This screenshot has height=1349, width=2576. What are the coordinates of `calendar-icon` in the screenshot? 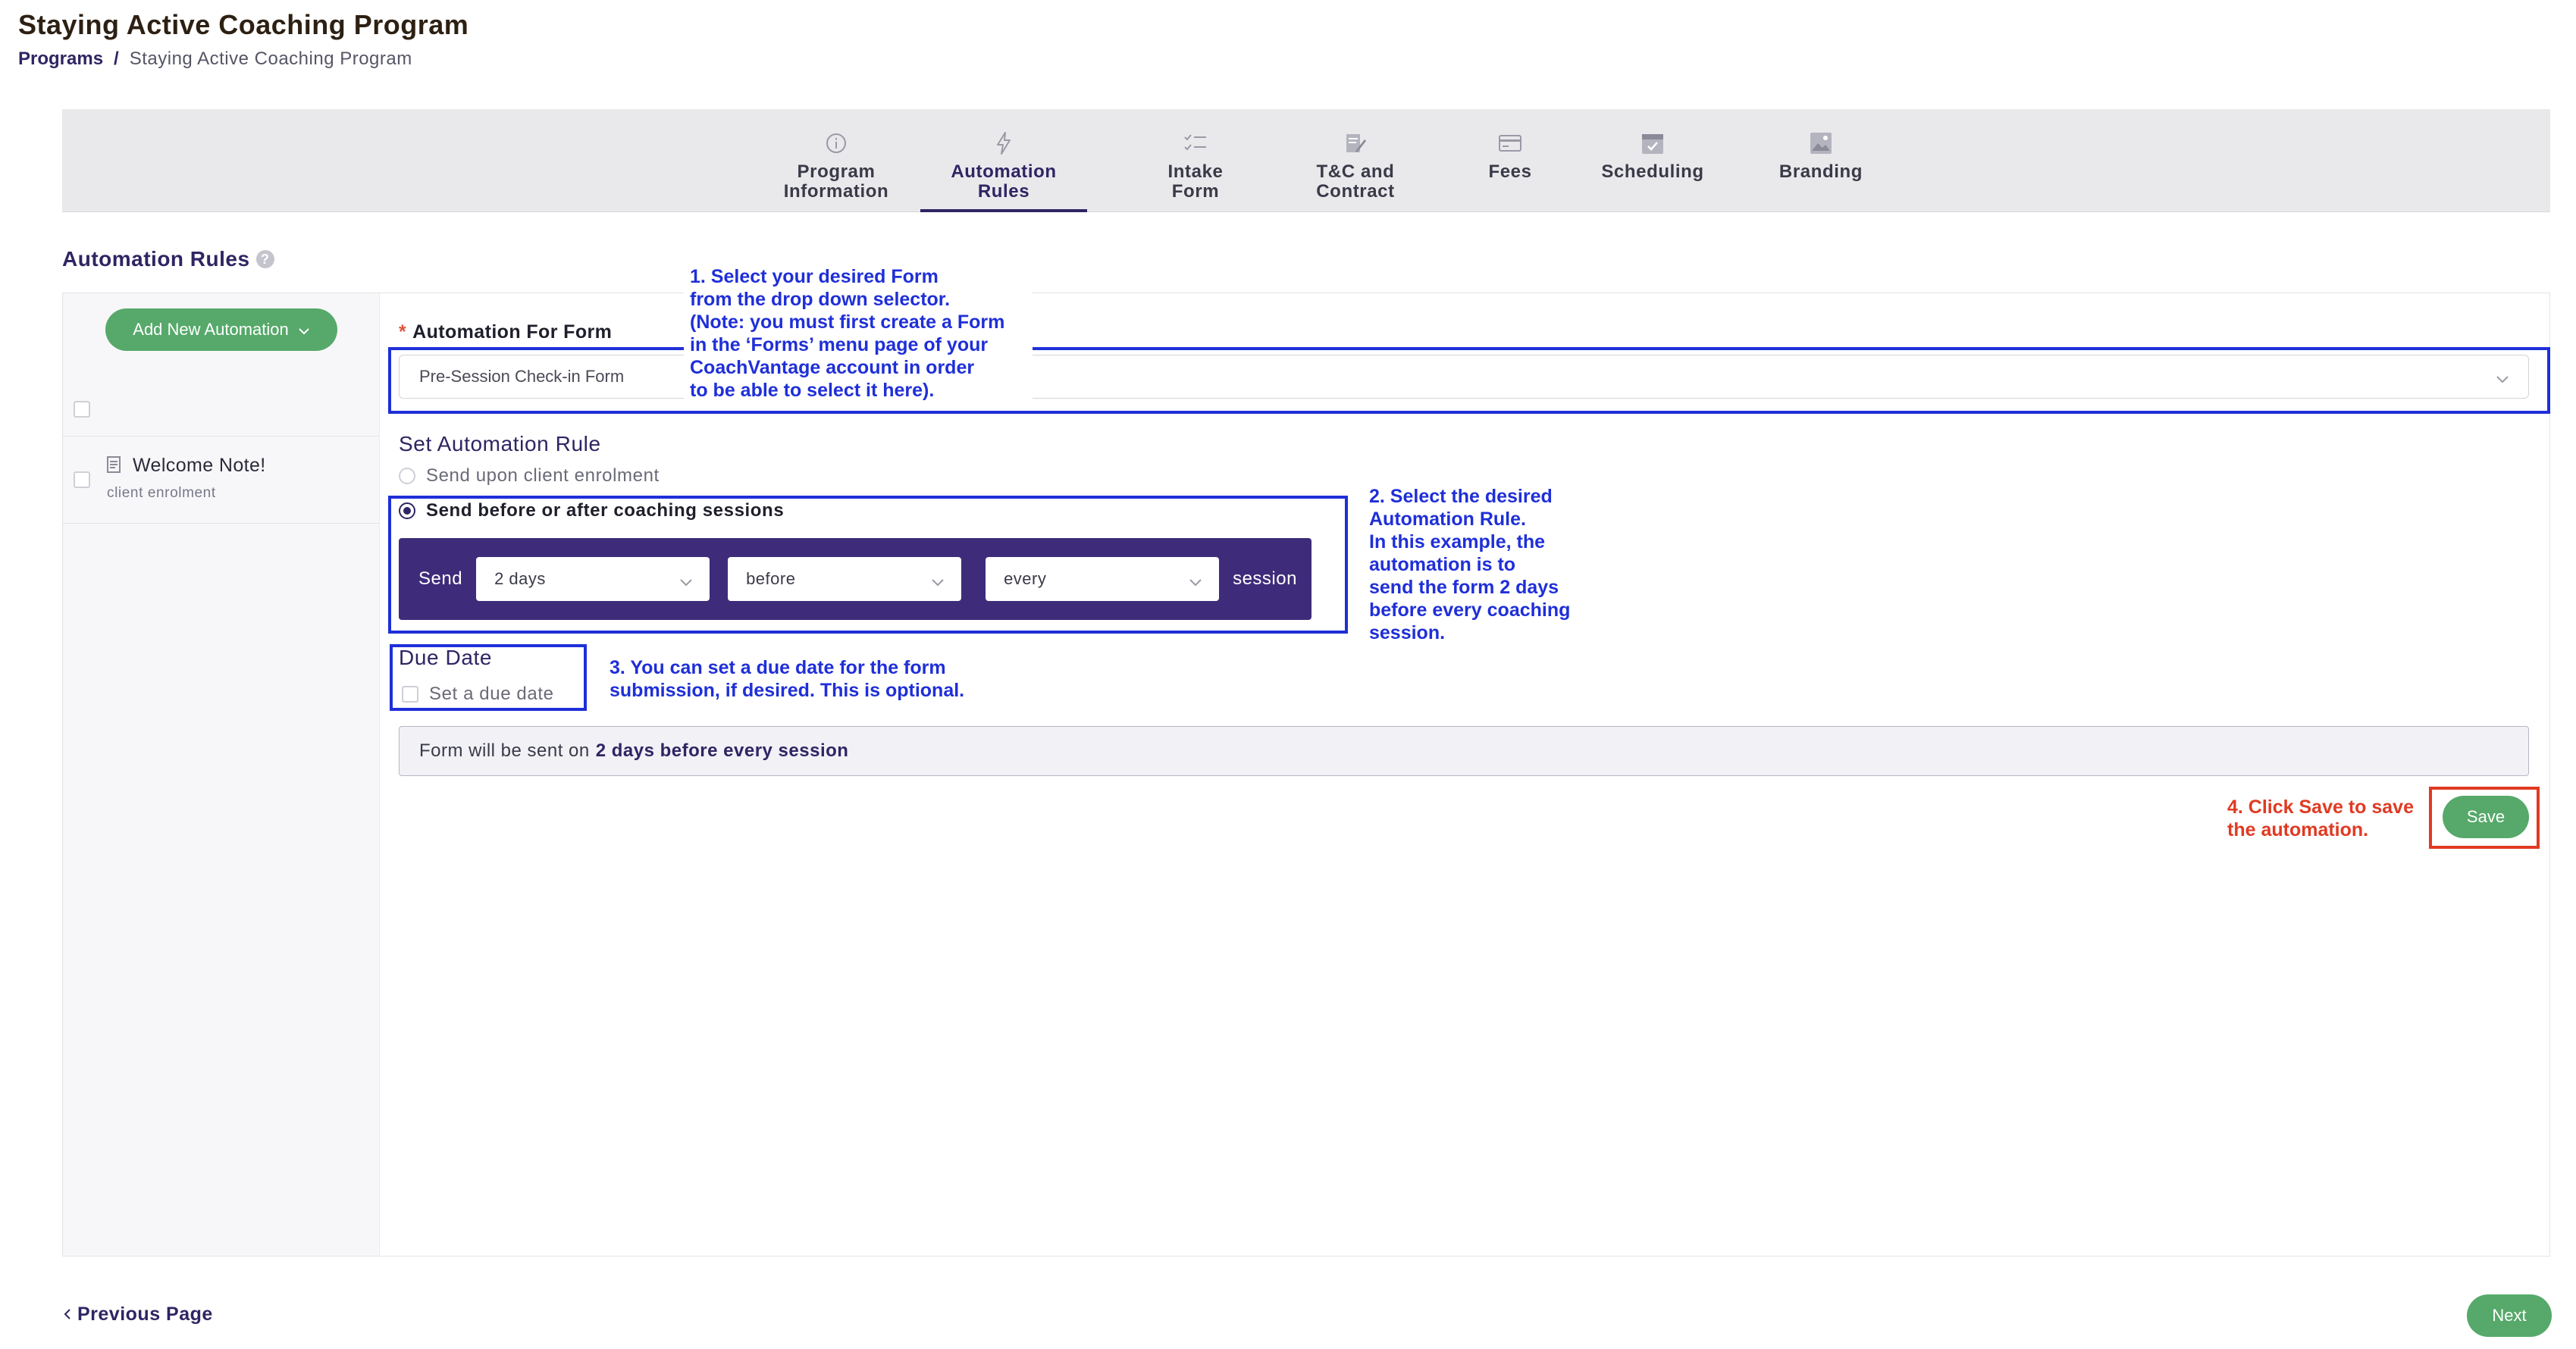 It's located at (1653, 143).